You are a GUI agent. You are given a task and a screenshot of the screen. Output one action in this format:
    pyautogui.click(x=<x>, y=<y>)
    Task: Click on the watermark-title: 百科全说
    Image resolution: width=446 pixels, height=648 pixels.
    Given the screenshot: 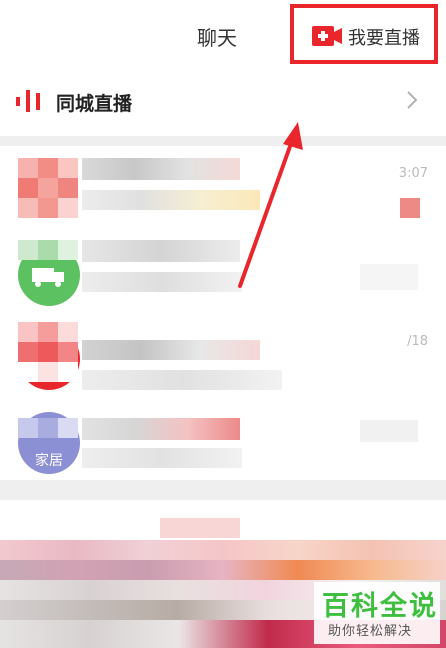 What is the action you would take?
    pyautogui.click(x=380, y=606)
    